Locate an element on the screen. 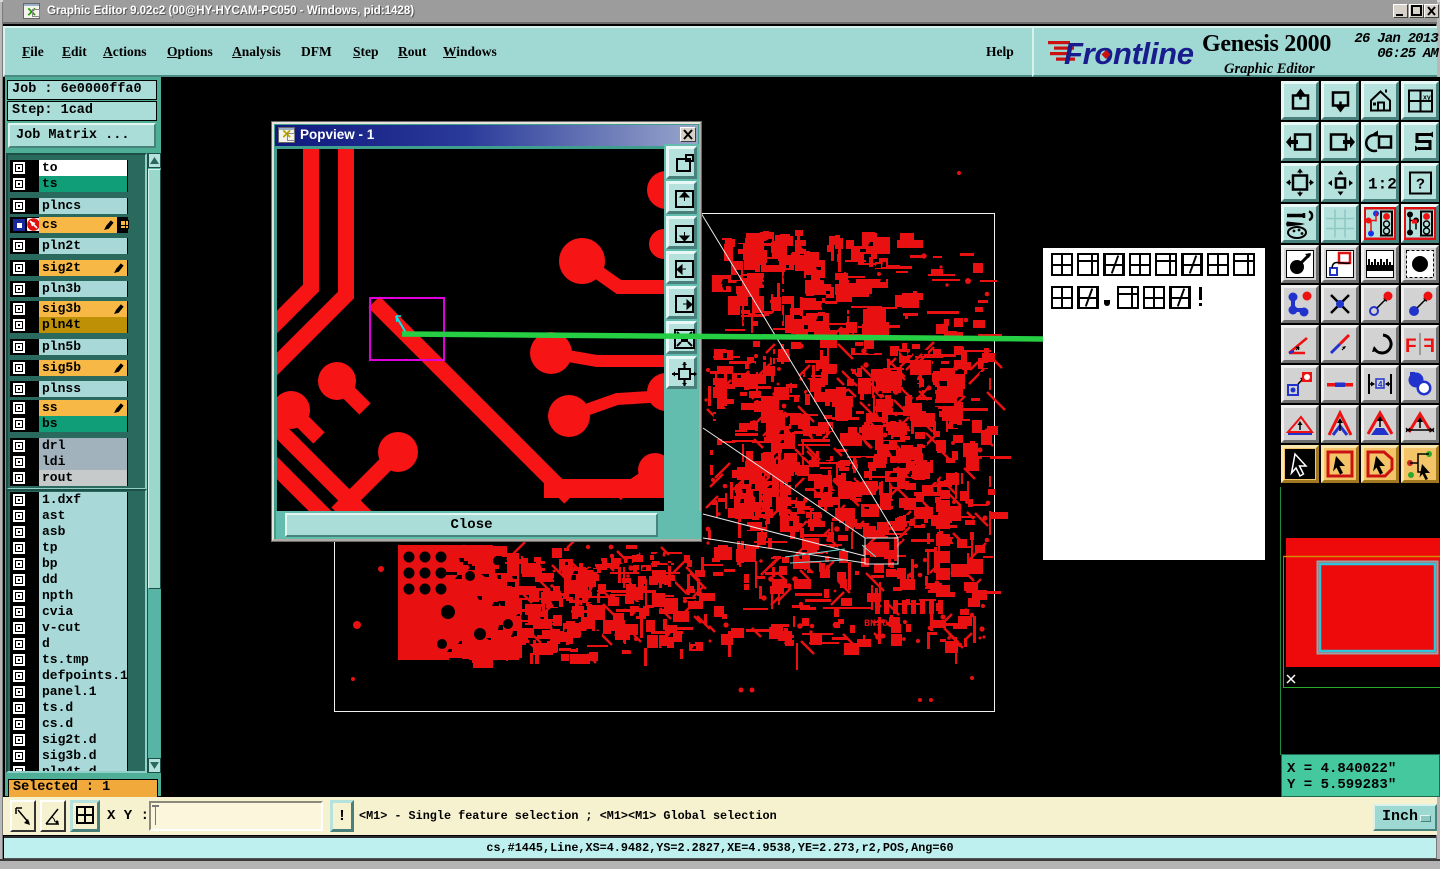  svg-text: 4 is located at coordinates (1380, 384).